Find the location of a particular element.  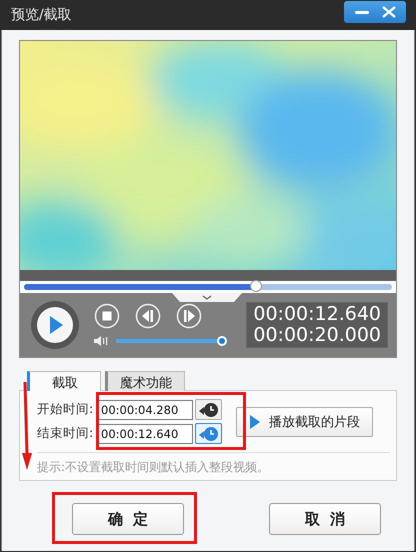

collapse-tab is located at coordinates (207, 298).